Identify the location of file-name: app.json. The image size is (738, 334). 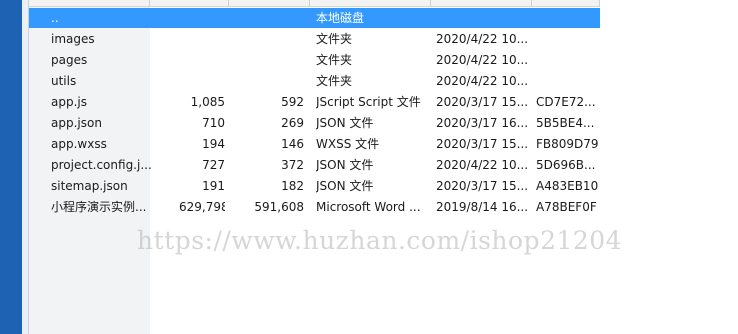
(76, 123).